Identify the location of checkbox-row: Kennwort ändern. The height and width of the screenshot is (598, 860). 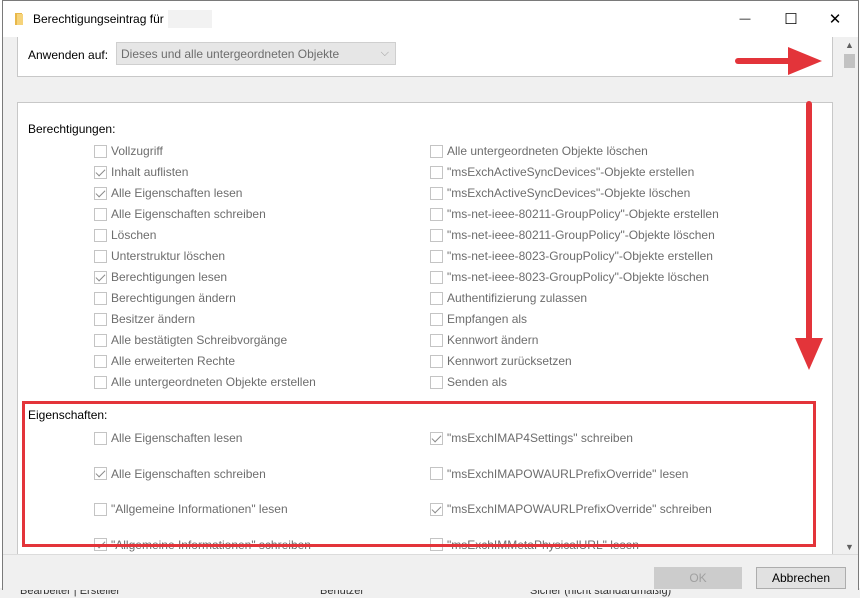
(484, 340).